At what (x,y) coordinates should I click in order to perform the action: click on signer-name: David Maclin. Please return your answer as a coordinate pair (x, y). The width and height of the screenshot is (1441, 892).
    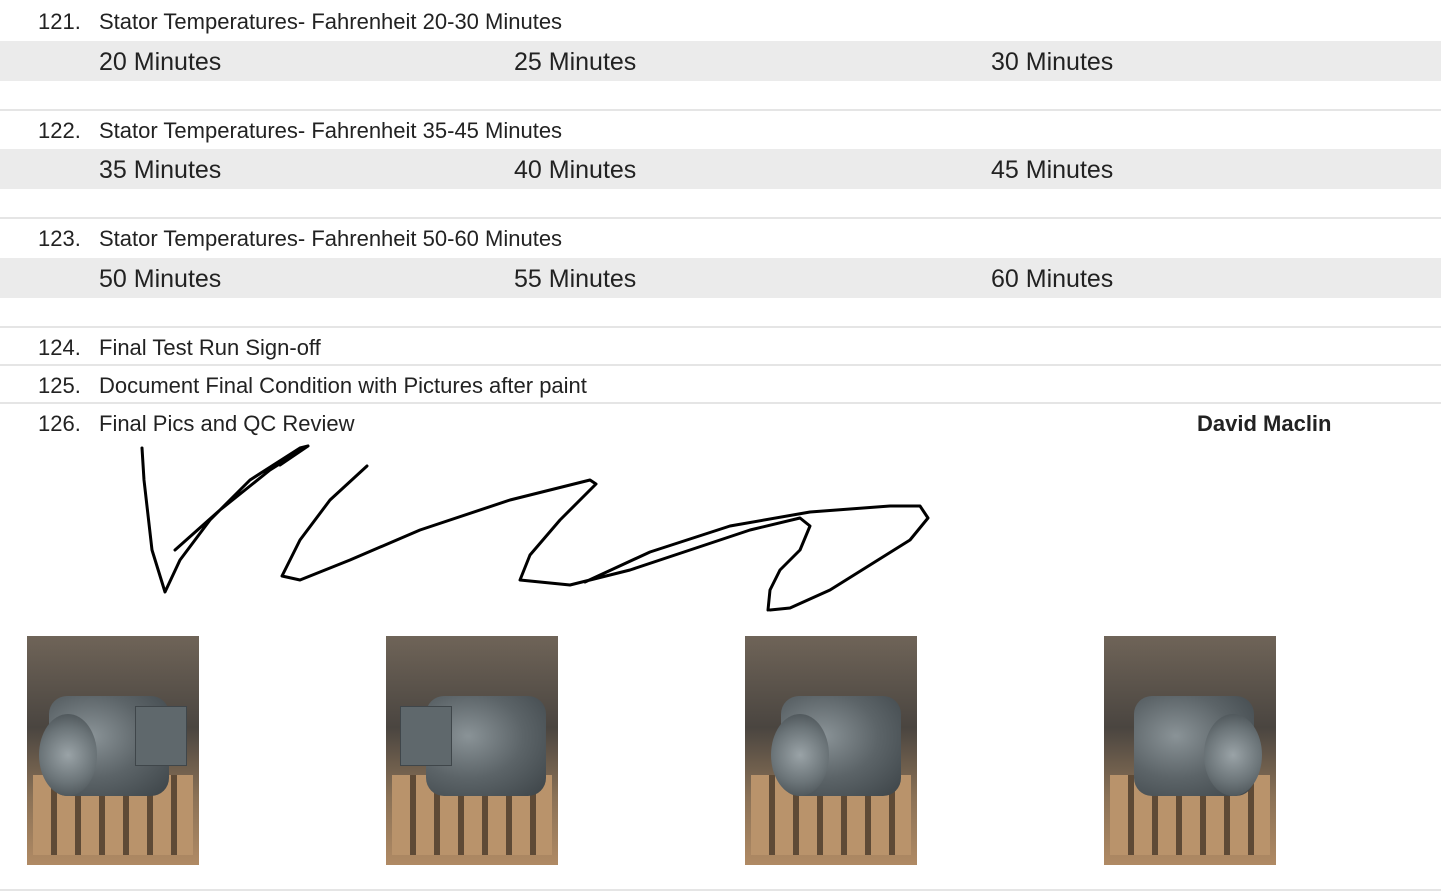
    Looking at the image, I should click on (1264, 423).